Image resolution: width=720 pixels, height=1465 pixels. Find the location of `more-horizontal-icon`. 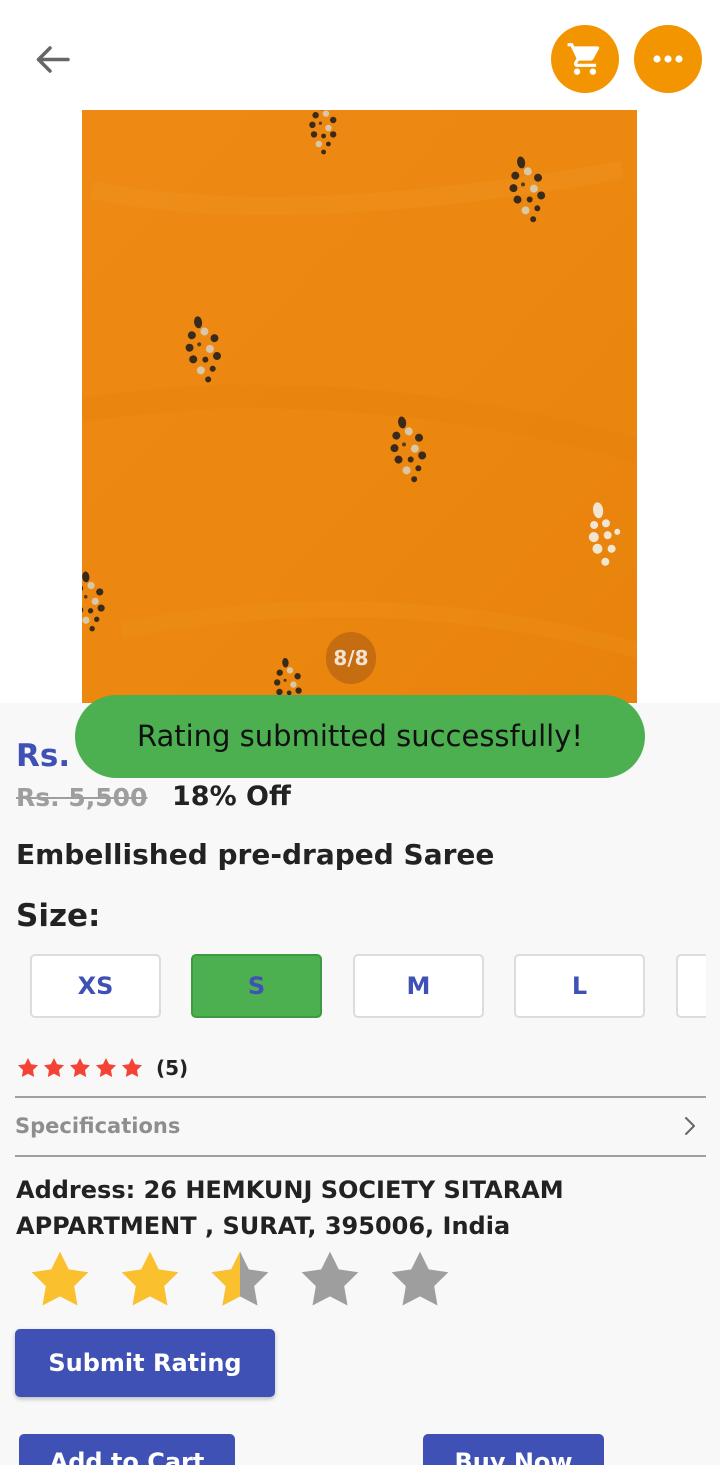

more-horizontal-icon is located at coordinates (668, 59).